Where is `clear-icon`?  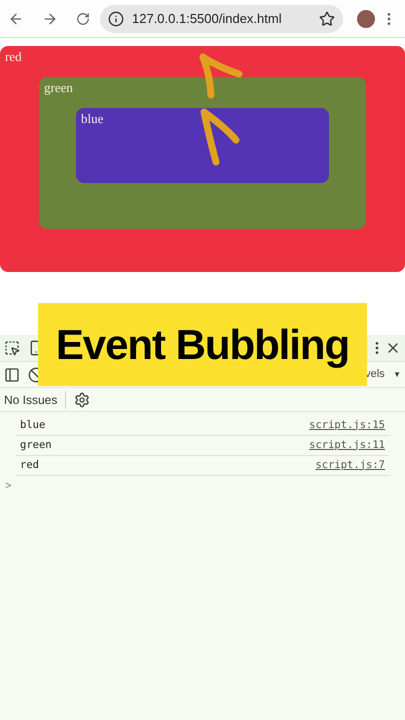 clear-icon is located at coordinates (33, 374).